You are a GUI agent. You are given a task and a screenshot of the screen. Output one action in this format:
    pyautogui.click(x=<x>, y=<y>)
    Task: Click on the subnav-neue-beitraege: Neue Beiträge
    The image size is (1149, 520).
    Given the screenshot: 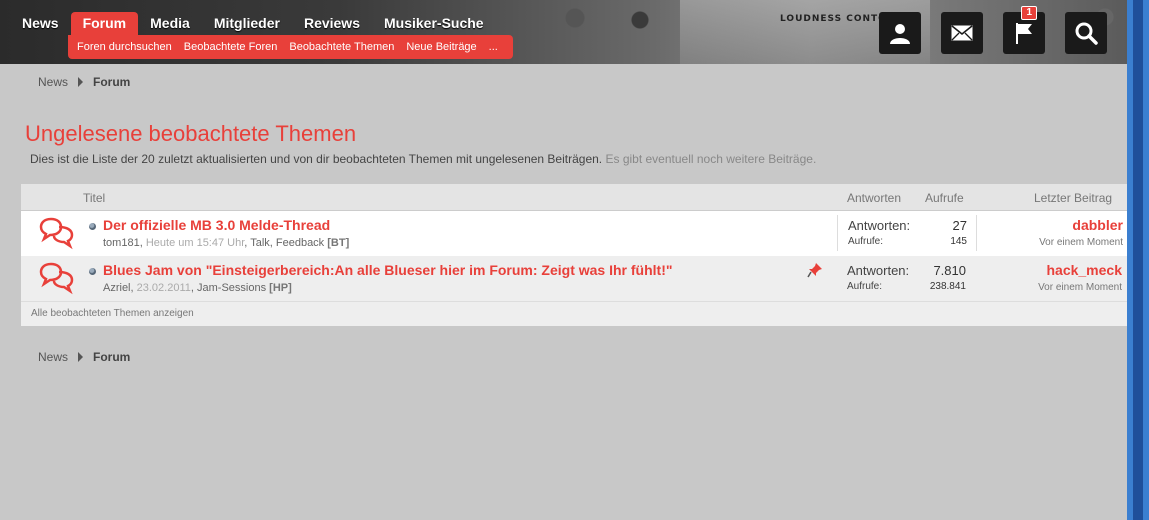 What is the action you would take?
    pyautogui.click(x=441, y=47)
    